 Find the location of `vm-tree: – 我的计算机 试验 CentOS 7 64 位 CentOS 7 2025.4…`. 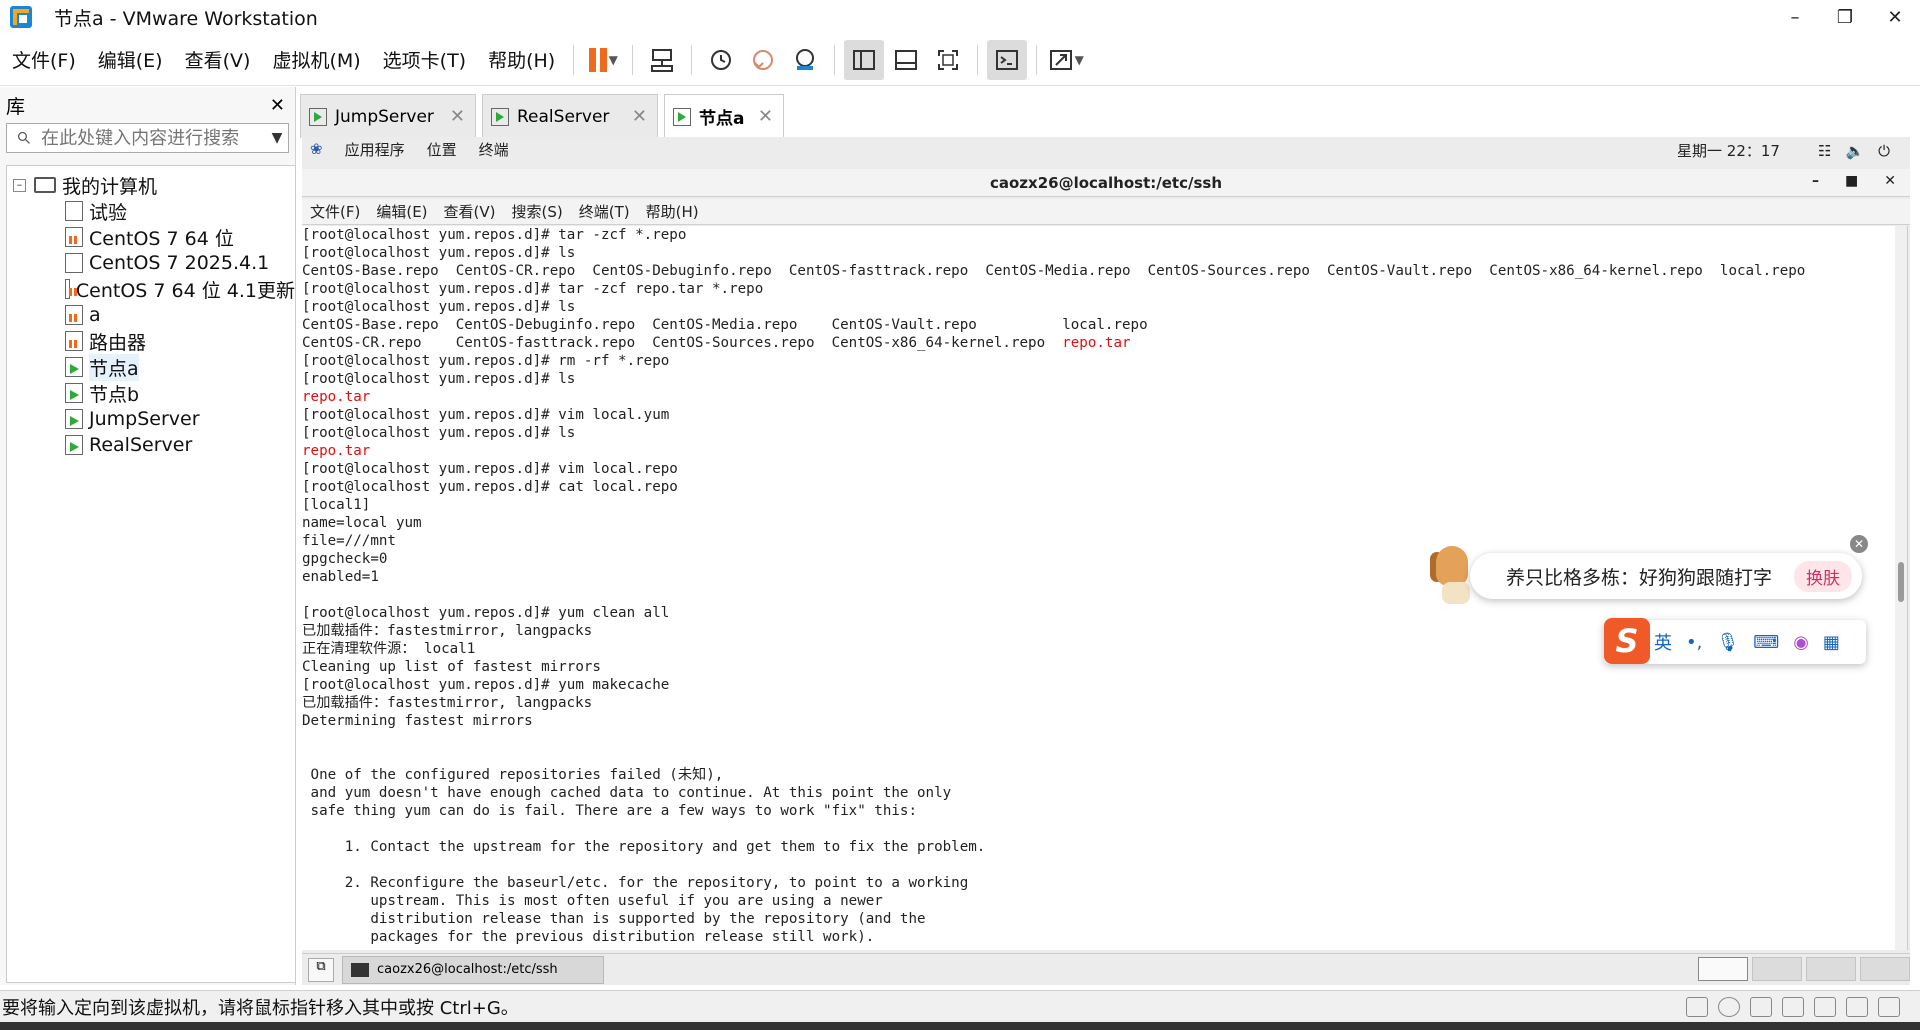

vm-tree: – 我的计算机 试验 CentOS 7 64 位 CentOS 7 2025.4… is located at coordinates (151, 574).